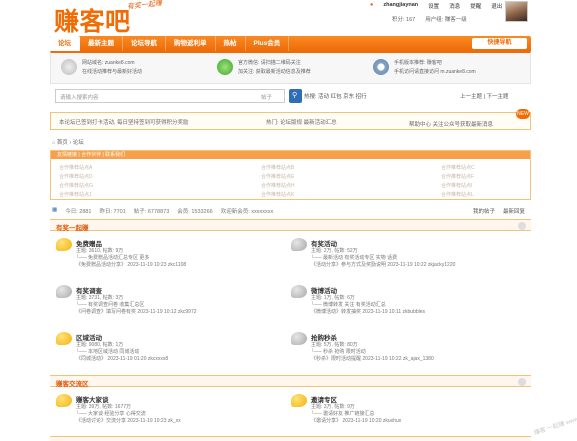 This screenshot has width=577, height=441. I want to click on forum-stats-line: 主题: 3610, 帖数: 9万, so click(100, 251).